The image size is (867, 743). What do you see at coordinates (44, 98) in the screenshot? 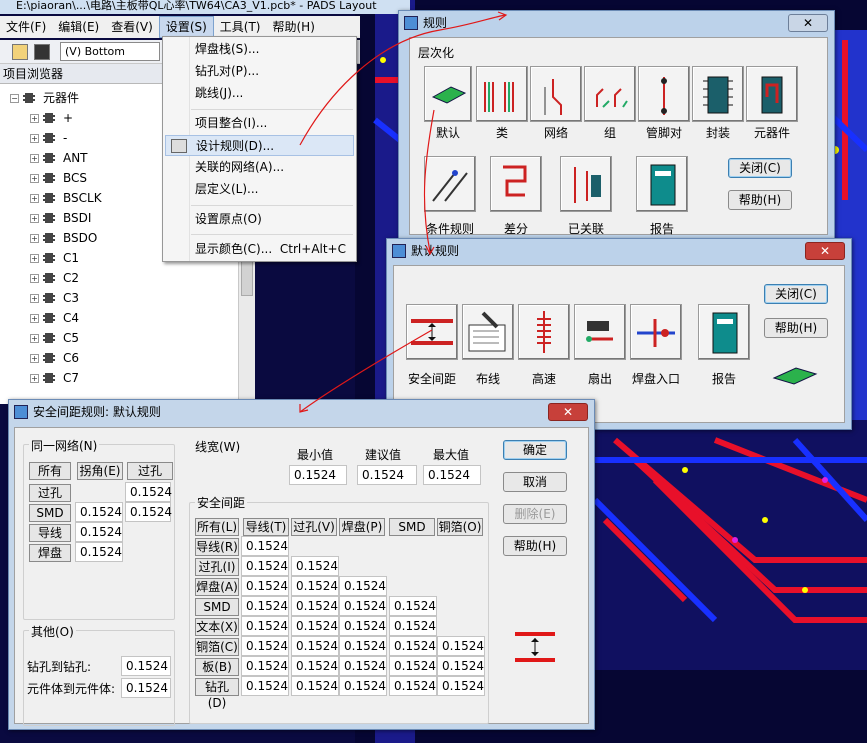
I see `tree-root: − 元器件` at bounding box center [44, 98].